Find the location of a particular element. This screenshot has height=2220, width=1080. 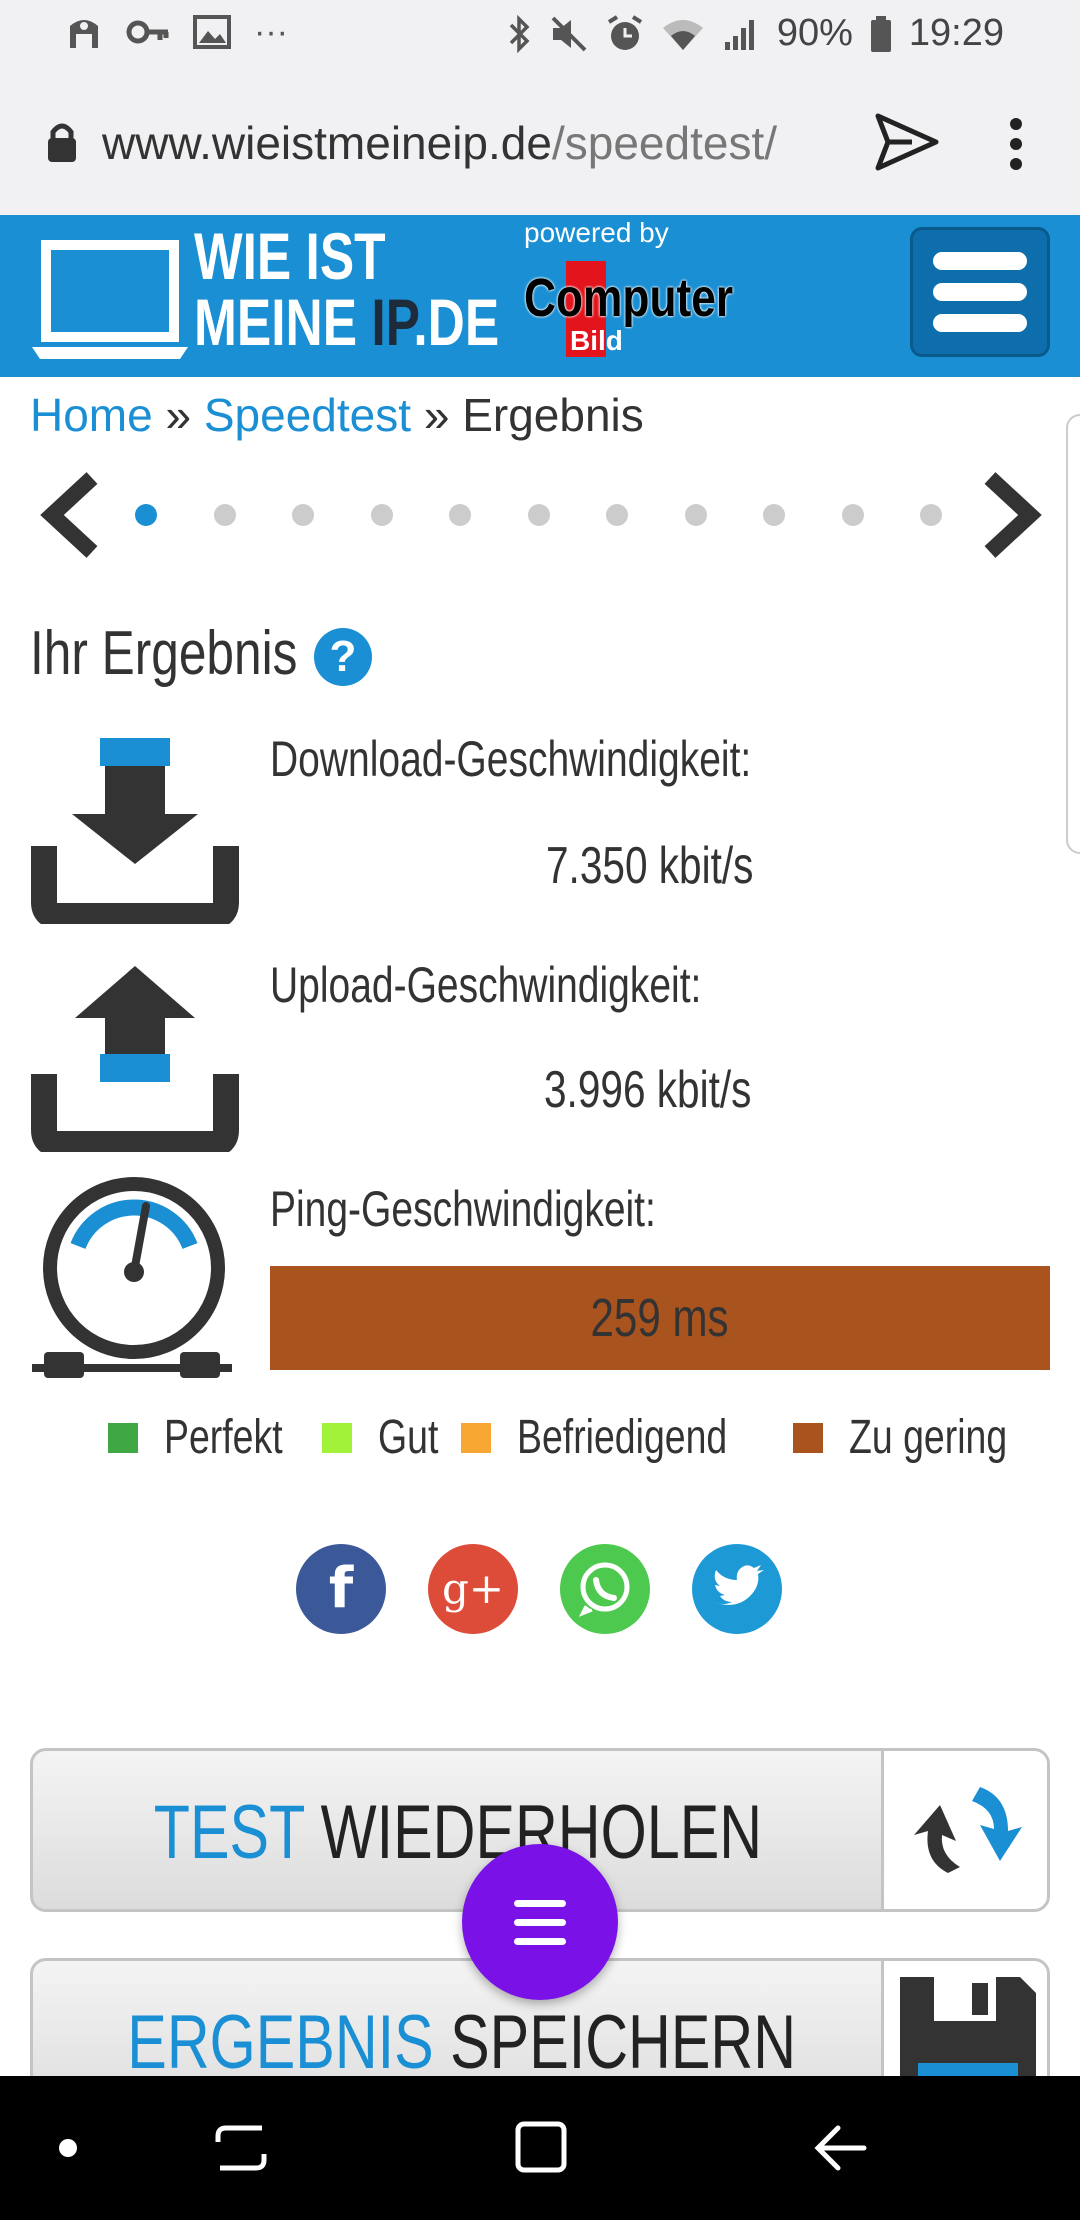

chevron-left-icon is located at coordinates (69, 515).